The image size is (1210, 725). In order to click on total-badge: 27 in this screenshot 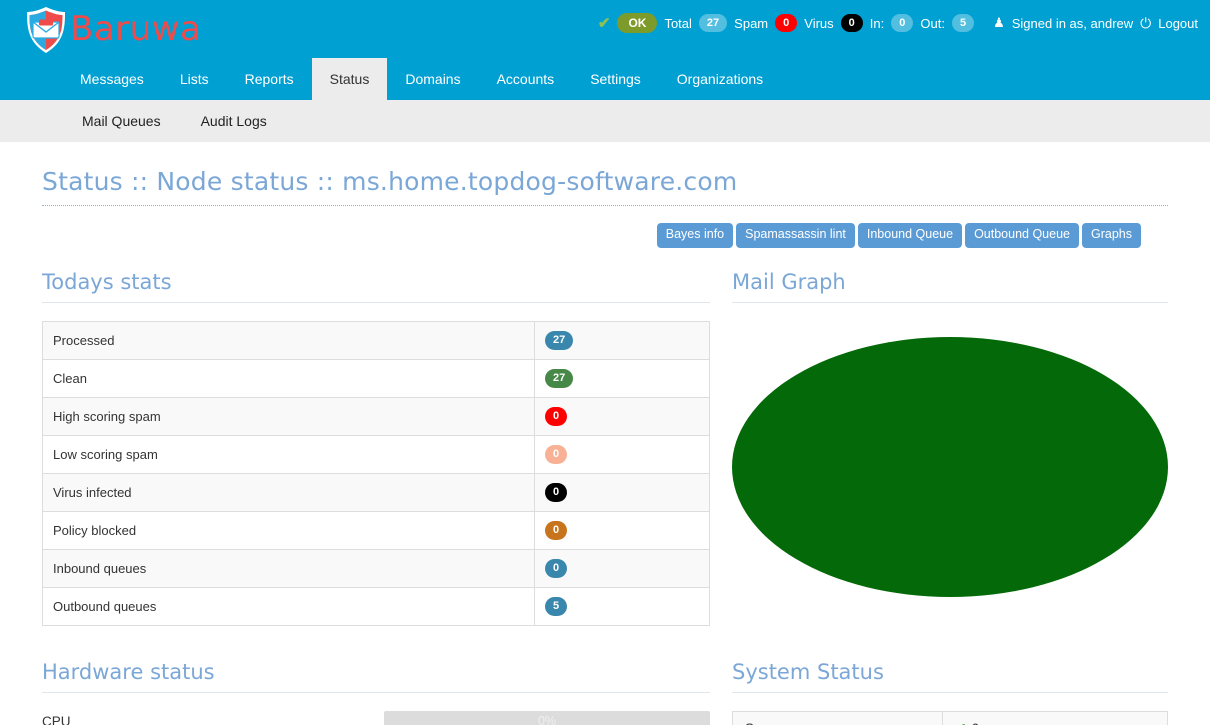, I will do `click(713, 23)`.